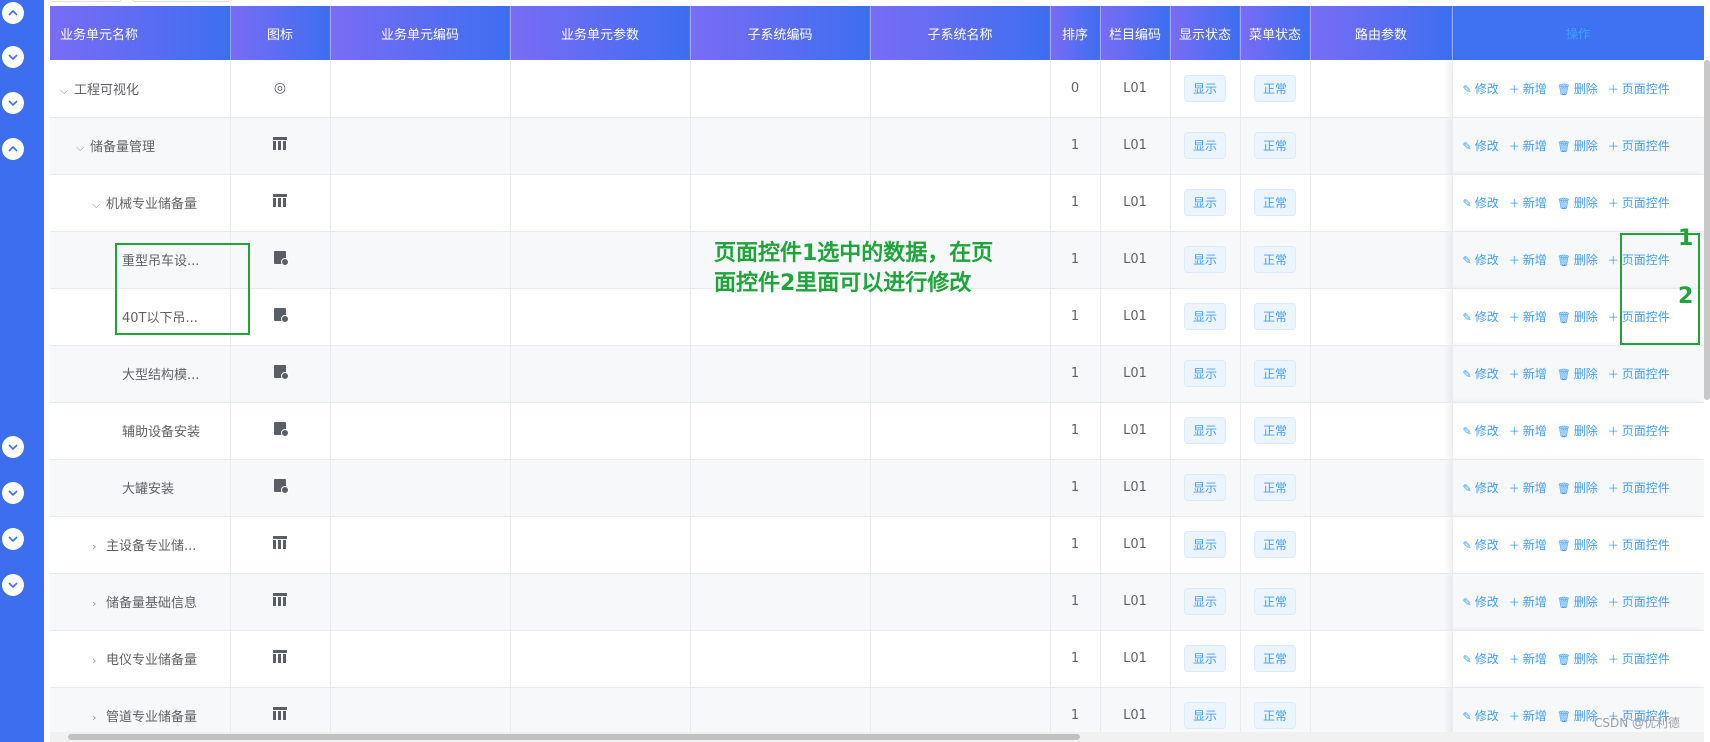 Image resolution: width=1710 pixels, height=742 pixels. Describe the element at coordinates (877, 545) in the screenshot. I see `table-row: › 主设备专业储... 1 L01 显示 正常 ✎ 修改 ＋新增 🗑 删除 ＋页面控件` at that location.